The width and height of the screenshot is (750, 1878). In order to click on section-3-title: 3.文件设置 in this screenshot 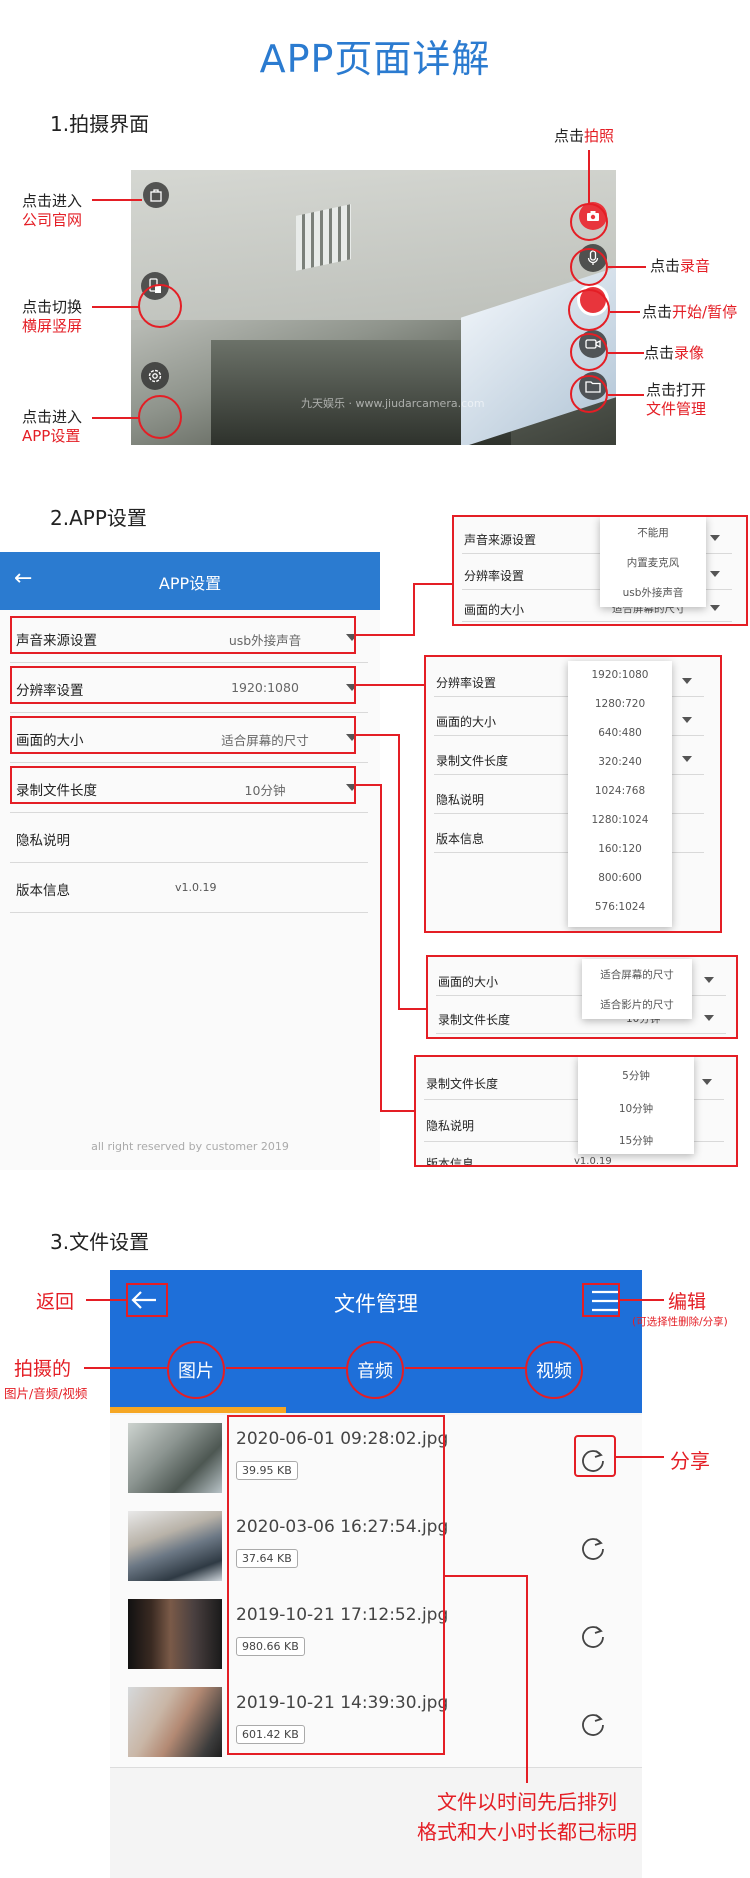, I will do `click(100, 1242)`.